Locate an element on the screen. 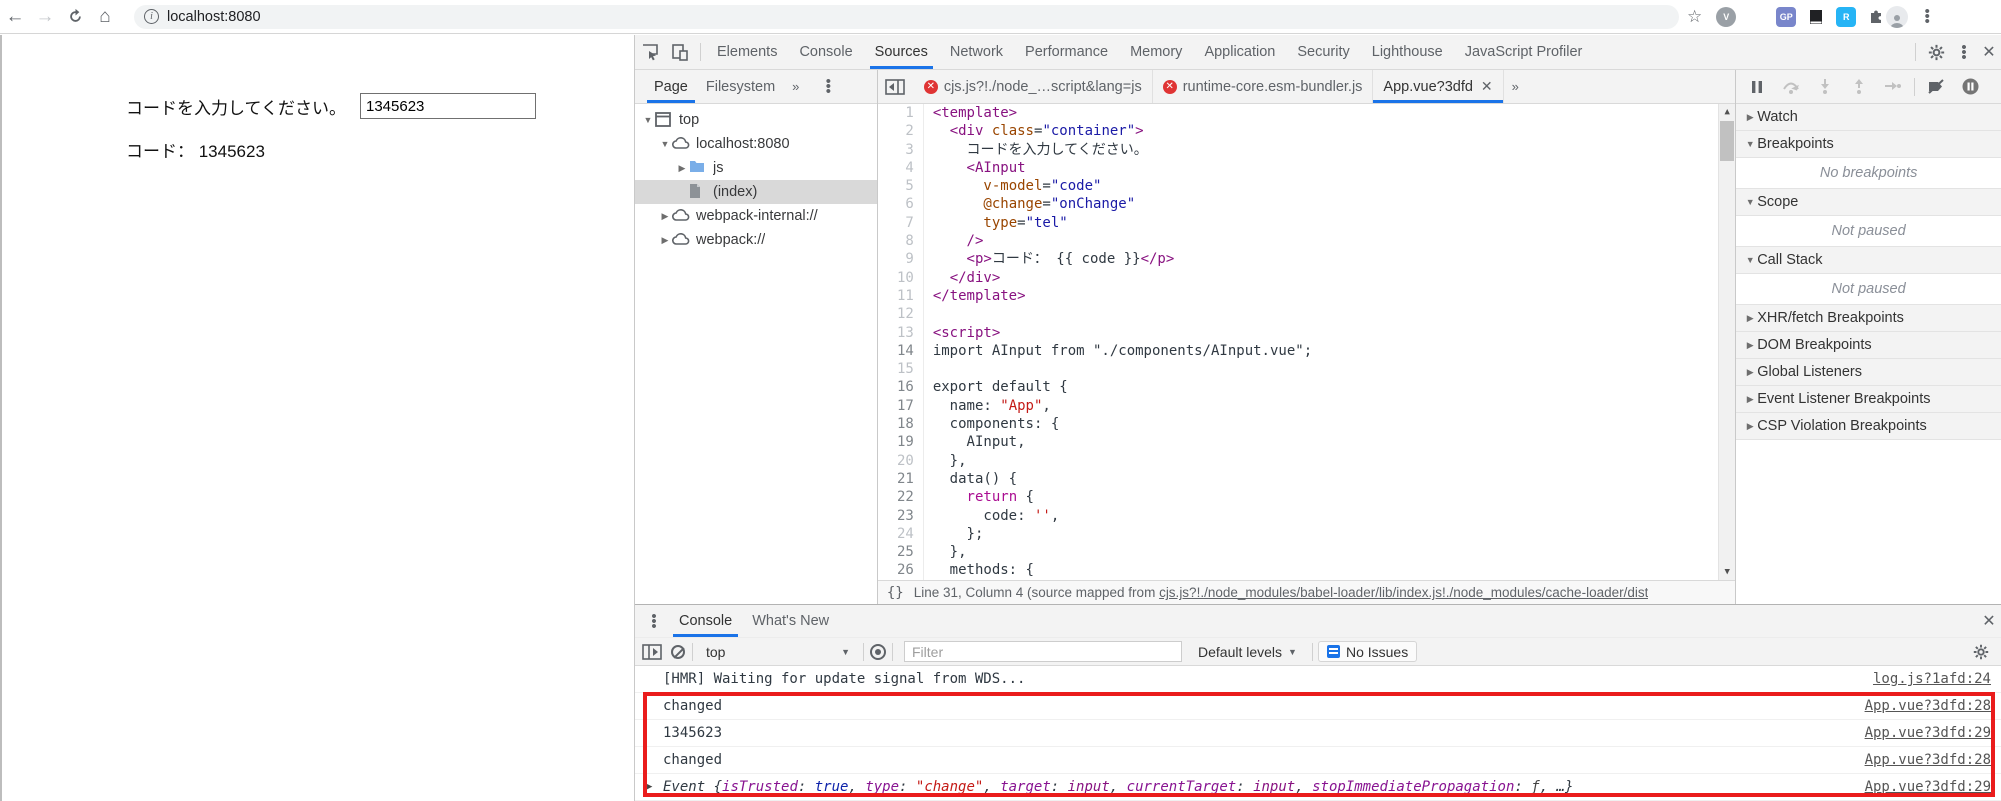 The width and height of the screenshot is (2001, 801). reload-button is located at coordinates (75, 17).